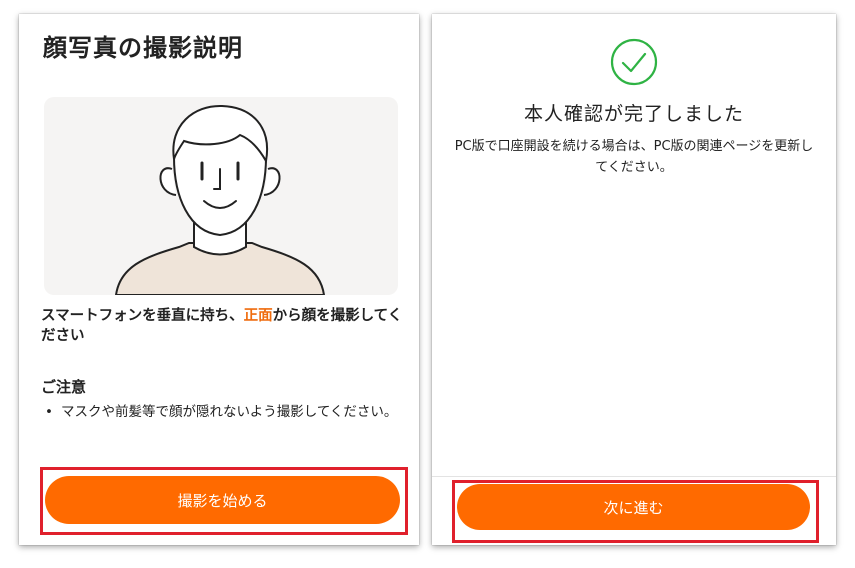 Image resolution: width=855 pixels, height=568 pixels. I want to click on instruction-highlight: 正面, so click(258, 316).